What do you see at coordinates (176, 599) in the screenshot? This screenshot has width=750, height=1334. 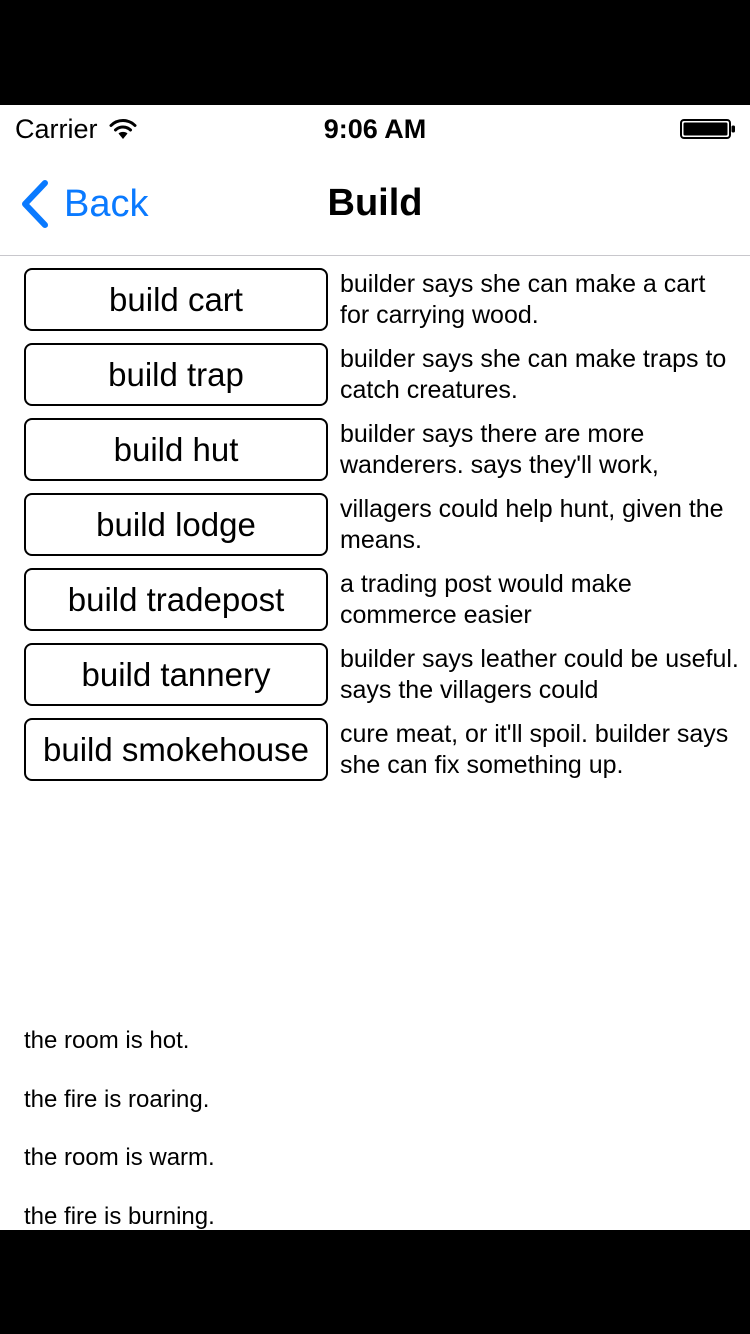 I see `build-tradepost-button: build tradepost` at bounding box center [176, 599].